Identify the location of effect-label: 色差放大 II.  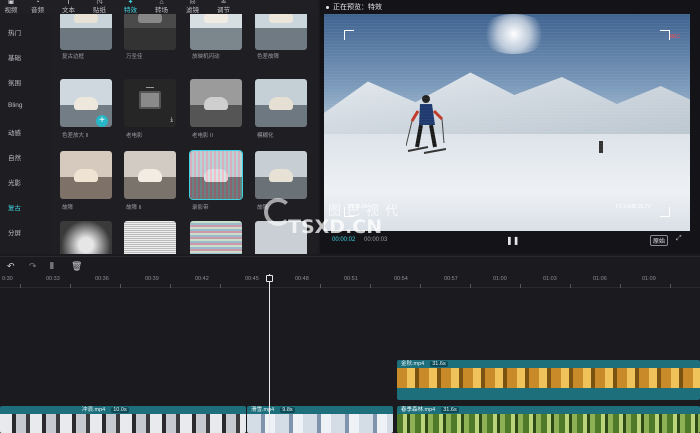
(75, 136).